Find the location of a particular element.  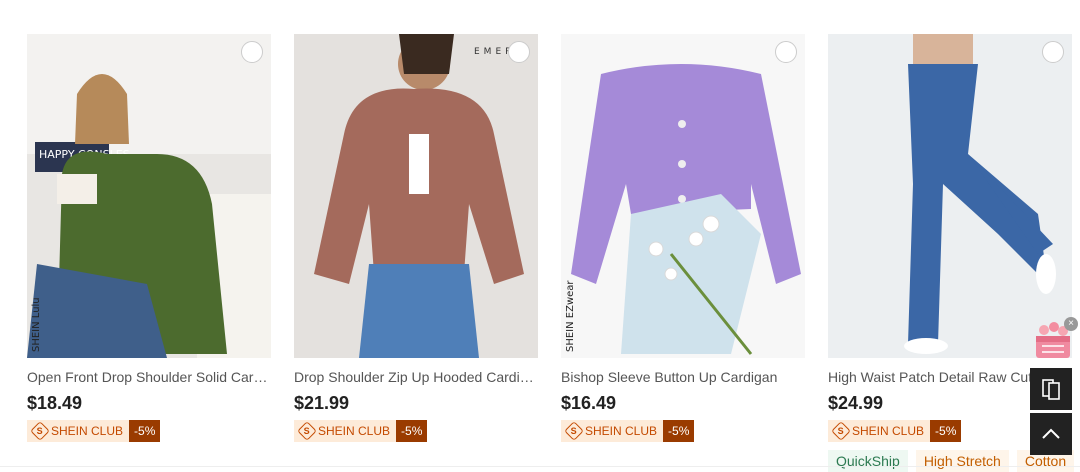

back-to-top-button is located at coordinates (1051, 434).